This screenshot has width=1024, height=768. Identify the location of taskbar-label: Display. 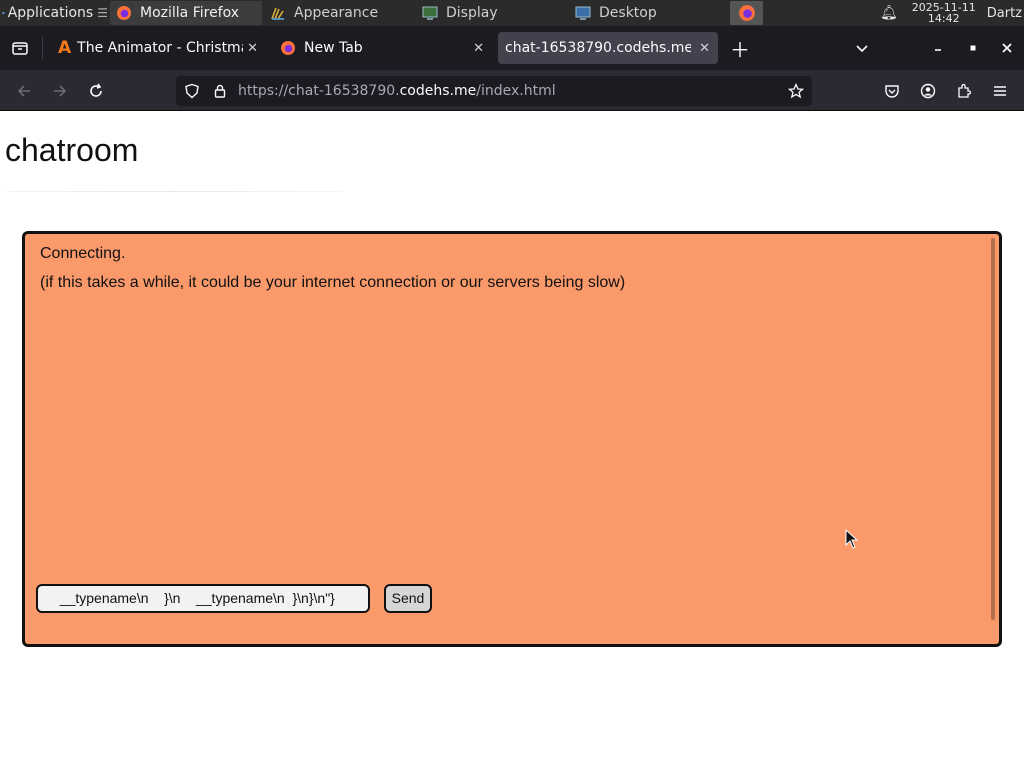
(472, 13).